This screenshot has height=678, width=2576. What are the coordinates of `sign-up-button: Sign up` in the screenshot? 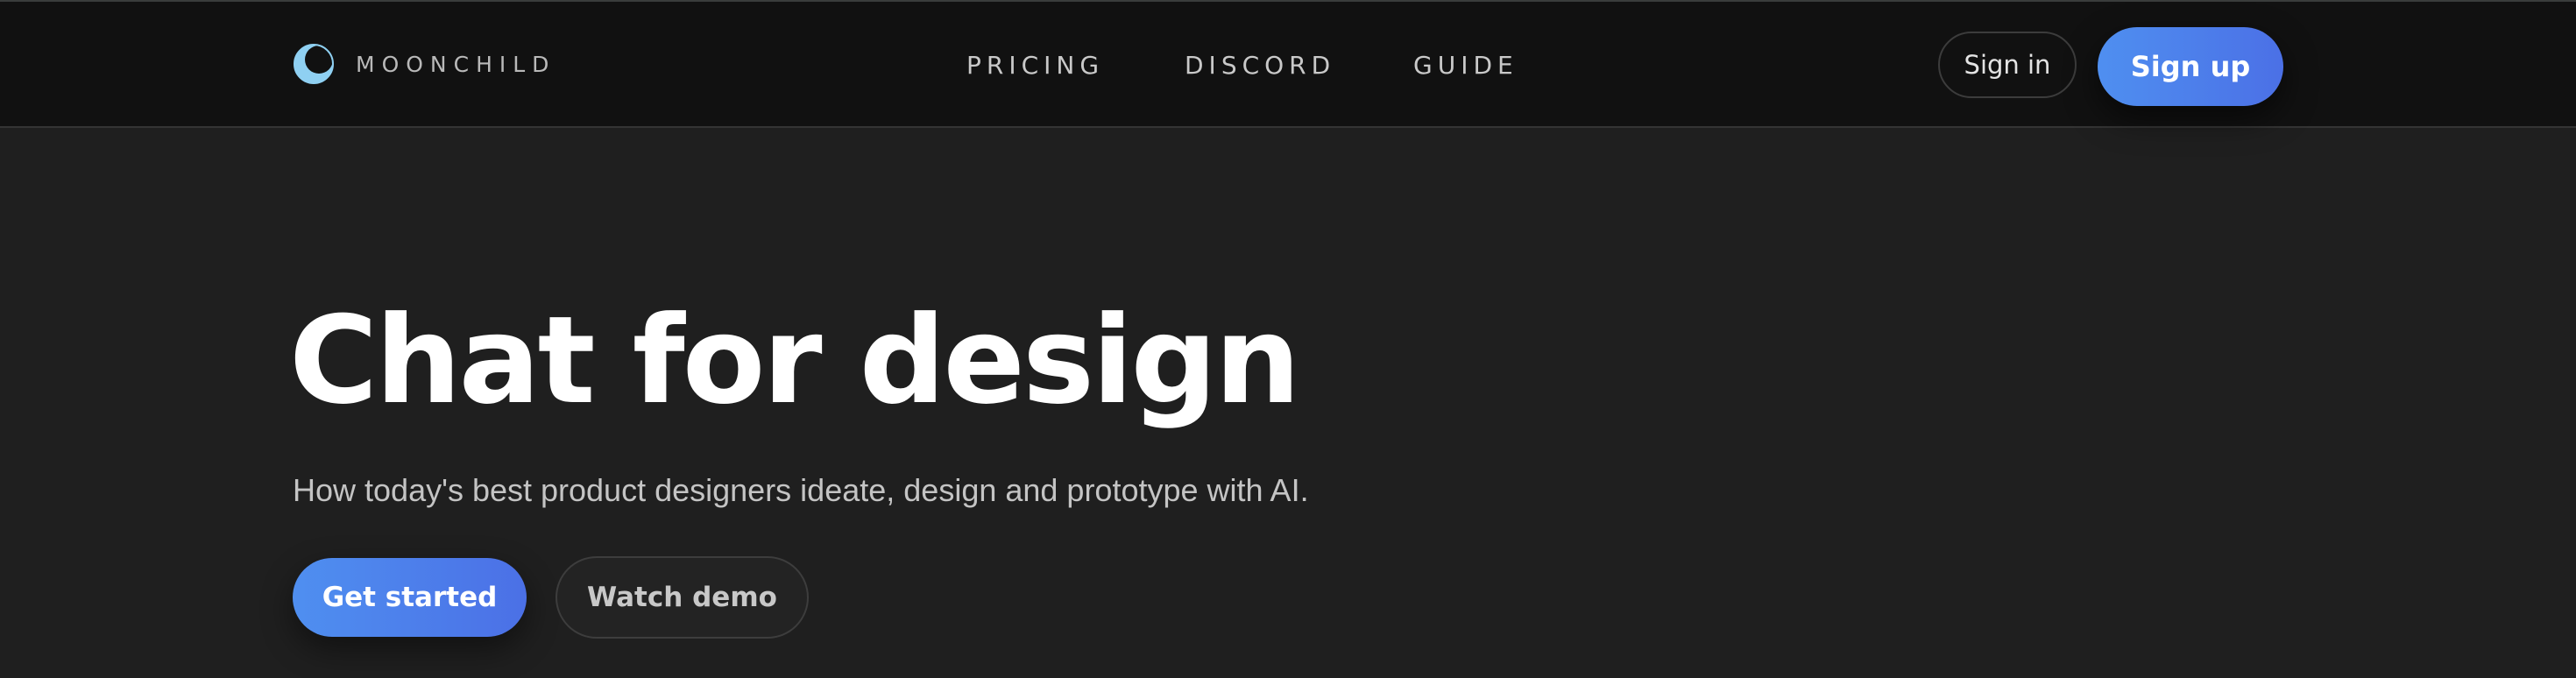 It's located at (2190, 66).